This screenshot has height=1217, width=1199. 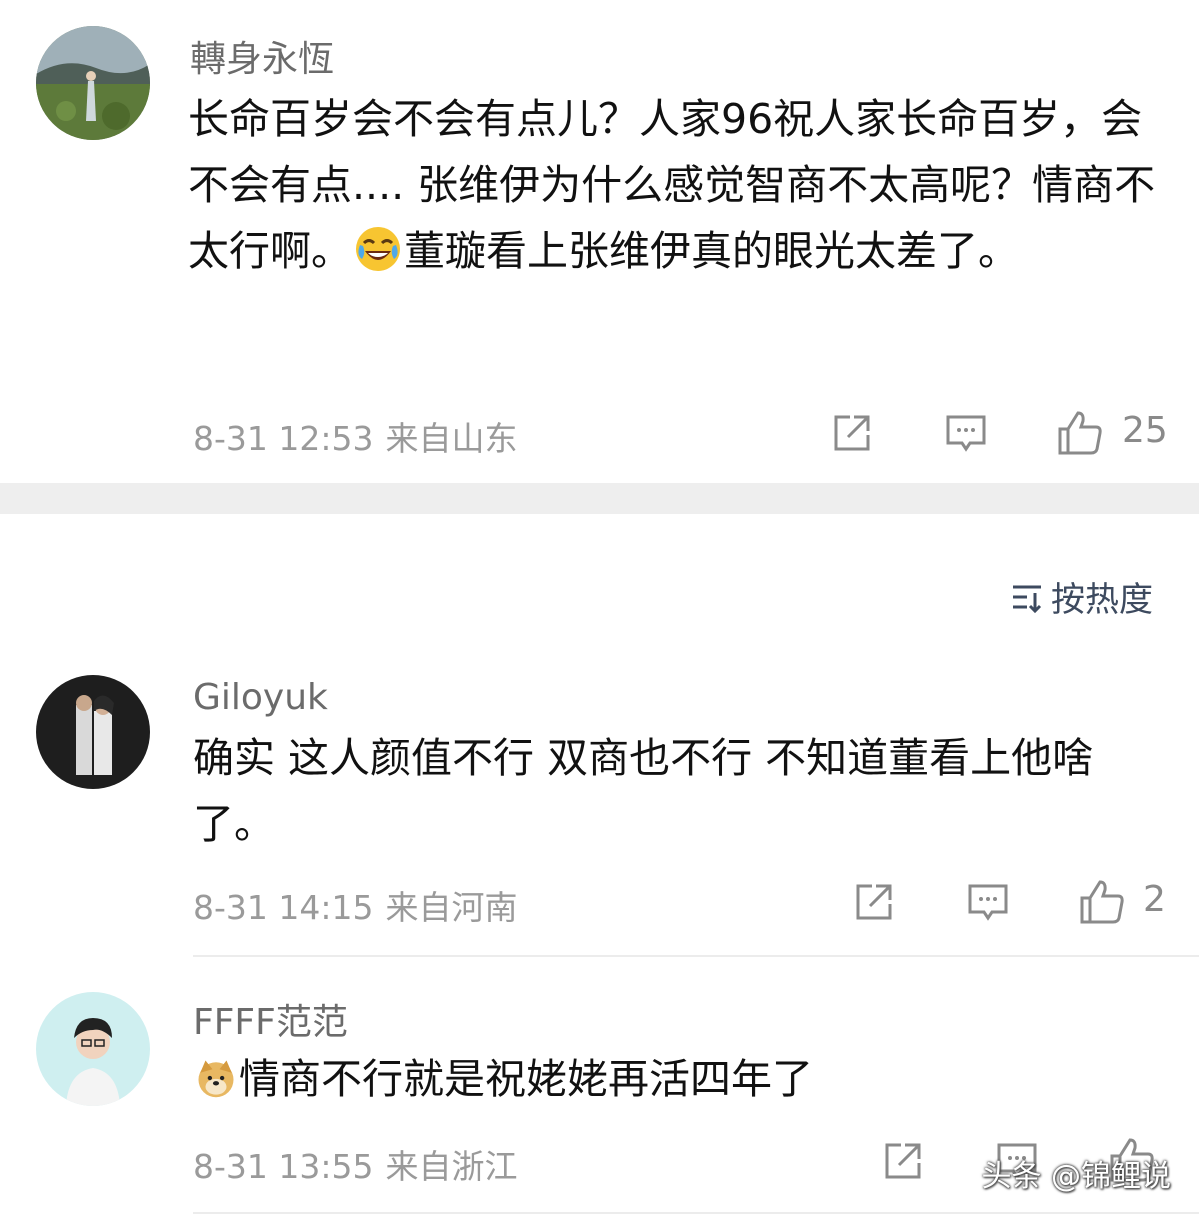 What do you see at coordinates (260, 697) in the screenshot?
I see `comment-username: Giloyuk` at bounding box center [260, 697].